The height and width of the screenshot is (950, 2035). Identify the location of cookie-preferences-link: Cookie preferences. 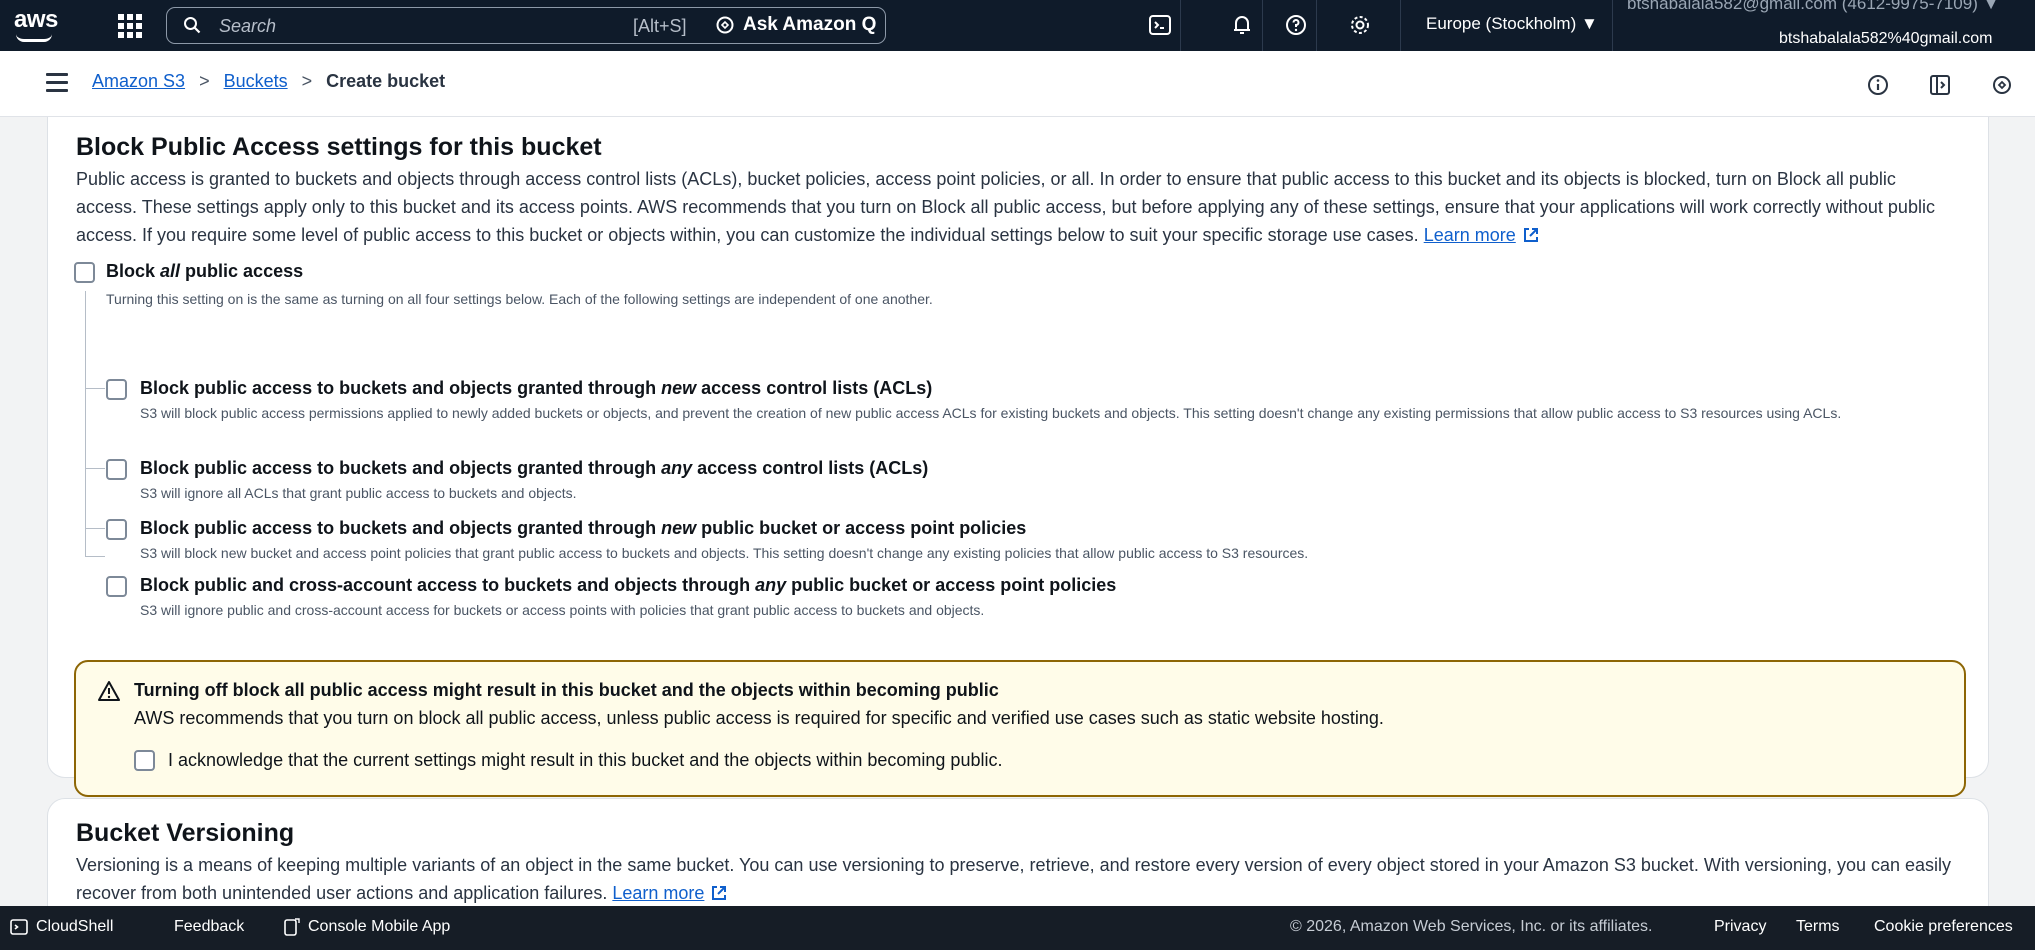
(1943, 927).